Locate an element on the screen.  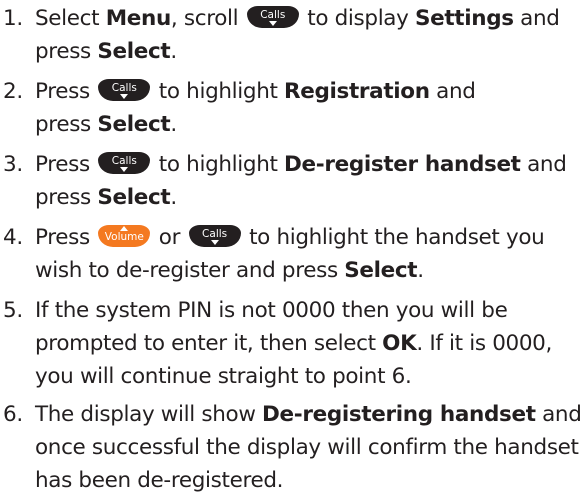
step-4-line-2: wish to de-register and press Select. is located at coordinates (293, 270).